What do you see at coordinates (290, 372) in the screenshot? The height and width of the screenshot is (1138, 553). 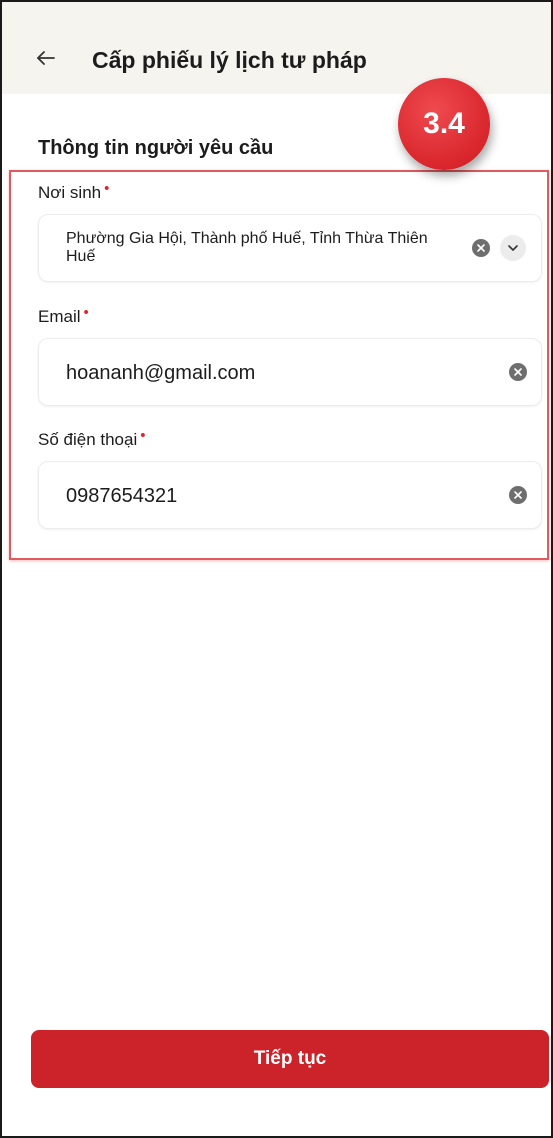 I see `email-field: hoananh@gmail.com` at bounding box center [290, 372].